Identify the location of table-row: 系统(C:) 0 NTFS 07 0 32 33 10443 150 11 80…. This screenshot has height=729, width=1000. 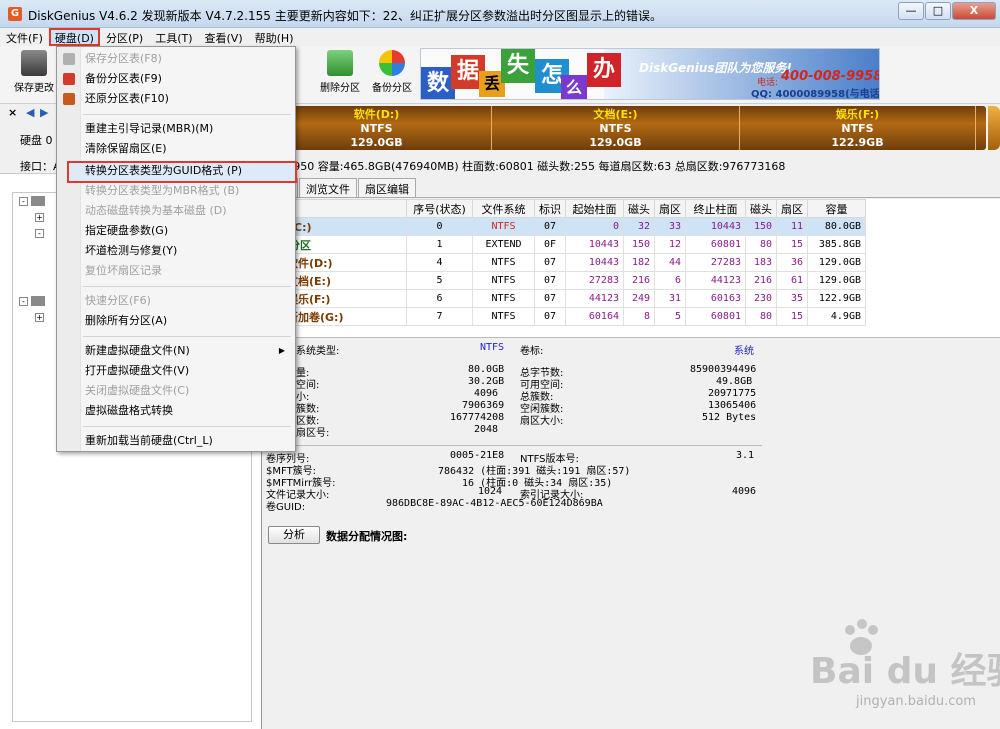
(564, 226).